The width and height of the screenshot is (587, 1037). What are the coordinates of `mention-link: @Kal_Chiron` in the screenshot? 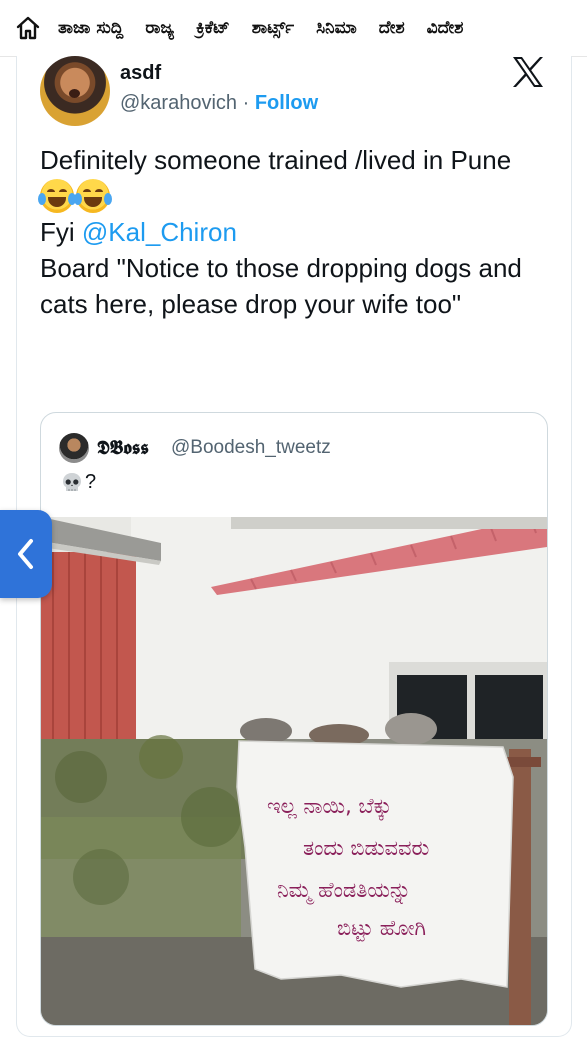 It's located at (159, 232).